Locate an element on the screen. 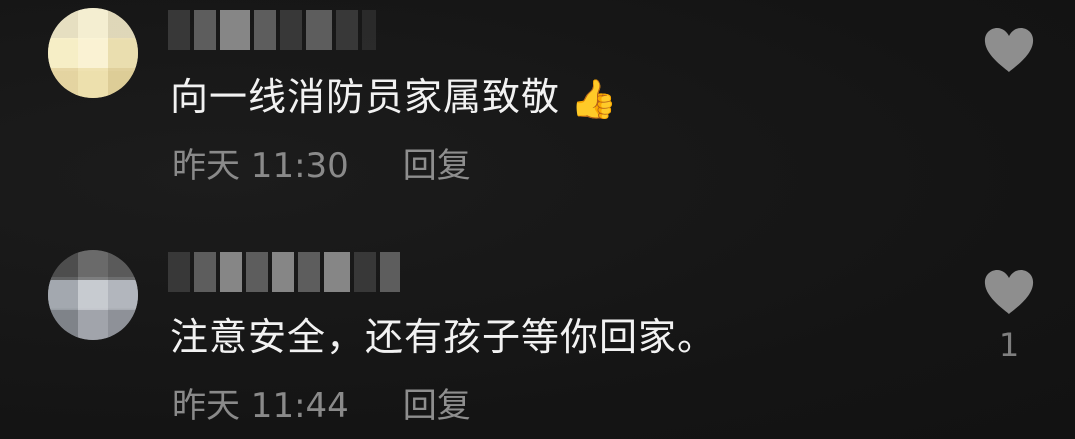 Image resolution: width=1075 pixels, height=439 pixels. comment-text: 注意安全，还有孩子等你回家。 is located at coordinates (443, 333).